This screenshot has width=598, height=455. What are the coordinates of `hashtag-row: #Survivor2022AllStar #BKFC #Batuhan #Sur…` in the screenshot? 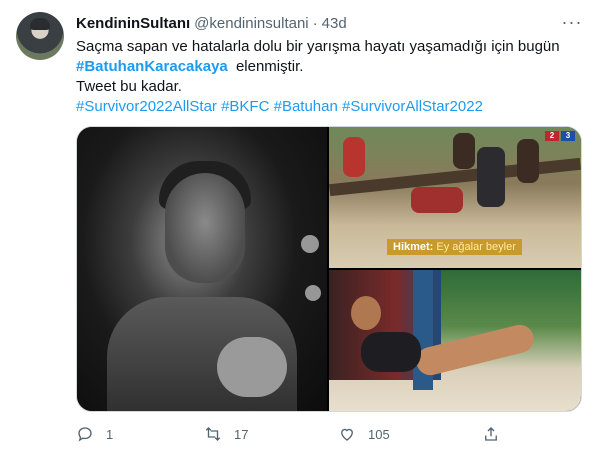 It's located at (326, 107).